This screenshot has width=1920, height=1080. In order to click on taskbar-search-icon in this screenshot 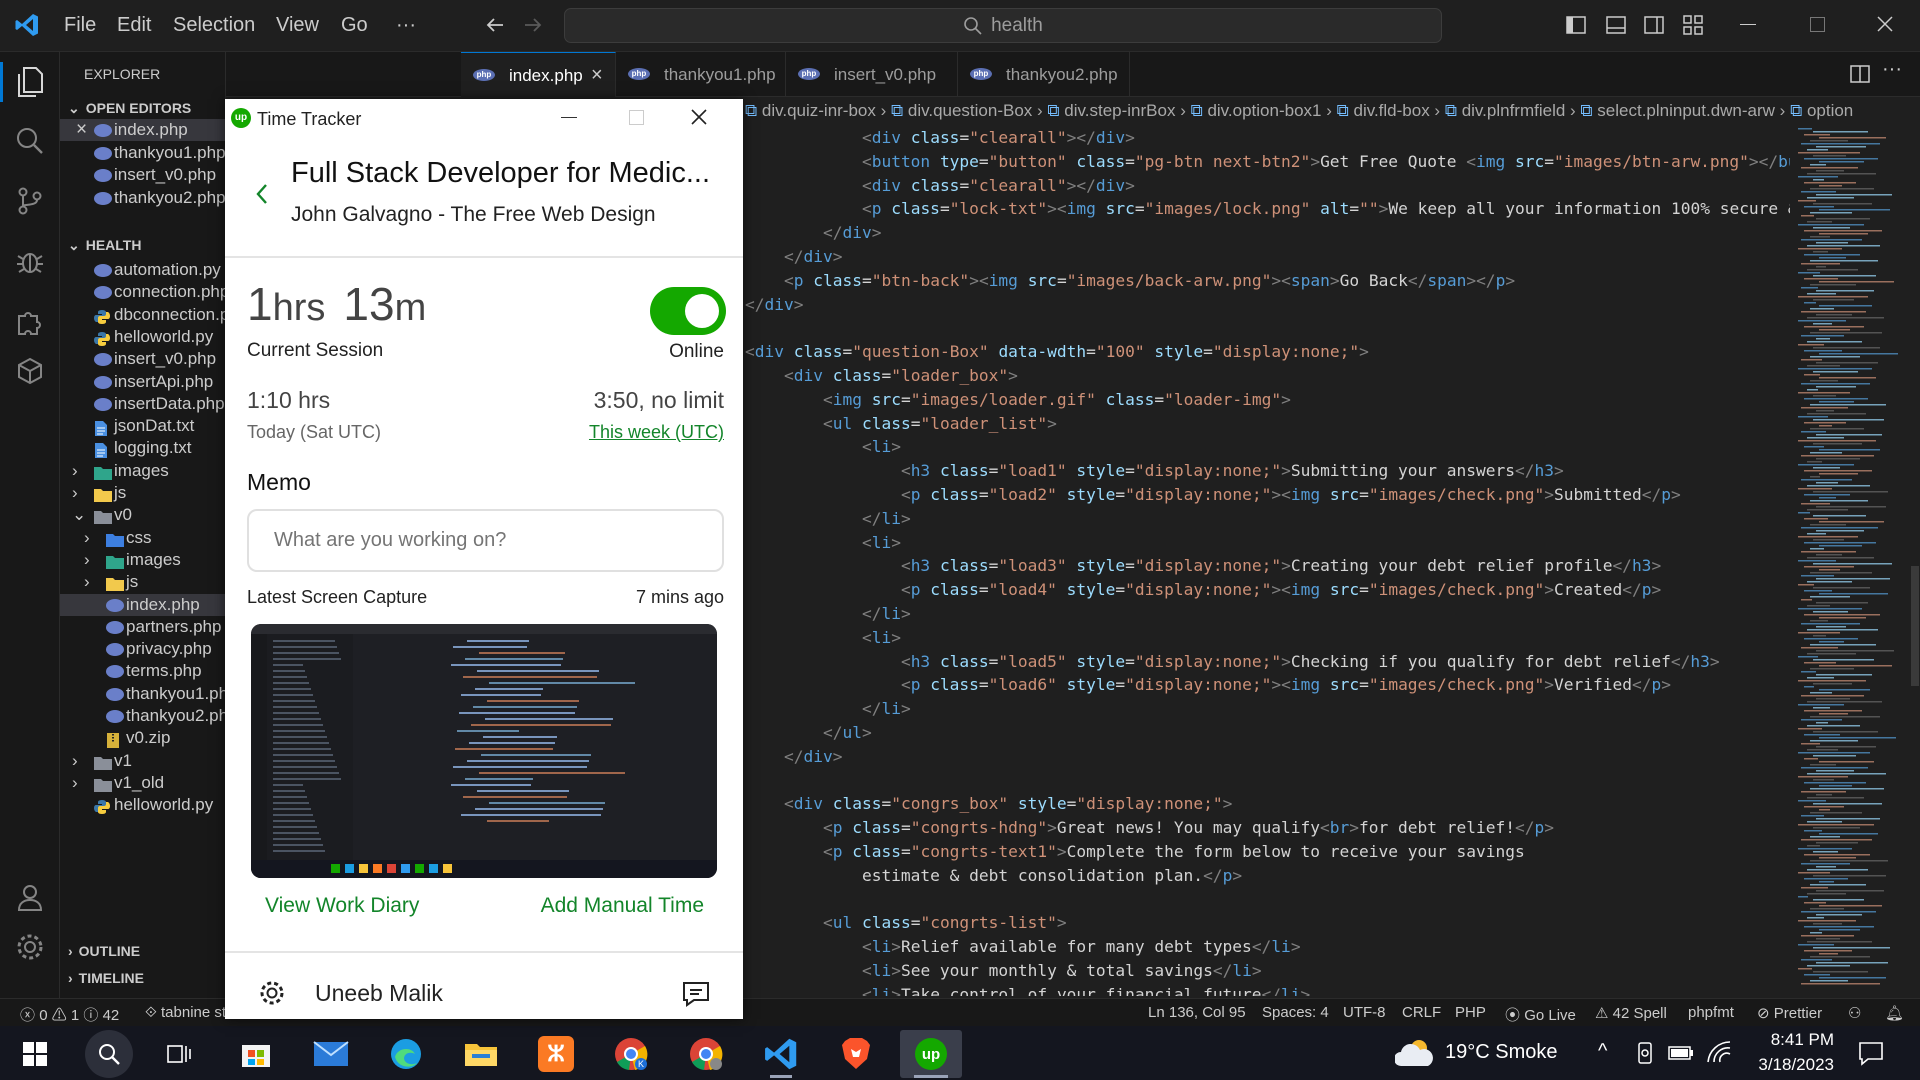, I will do `click(109, 1054)`.